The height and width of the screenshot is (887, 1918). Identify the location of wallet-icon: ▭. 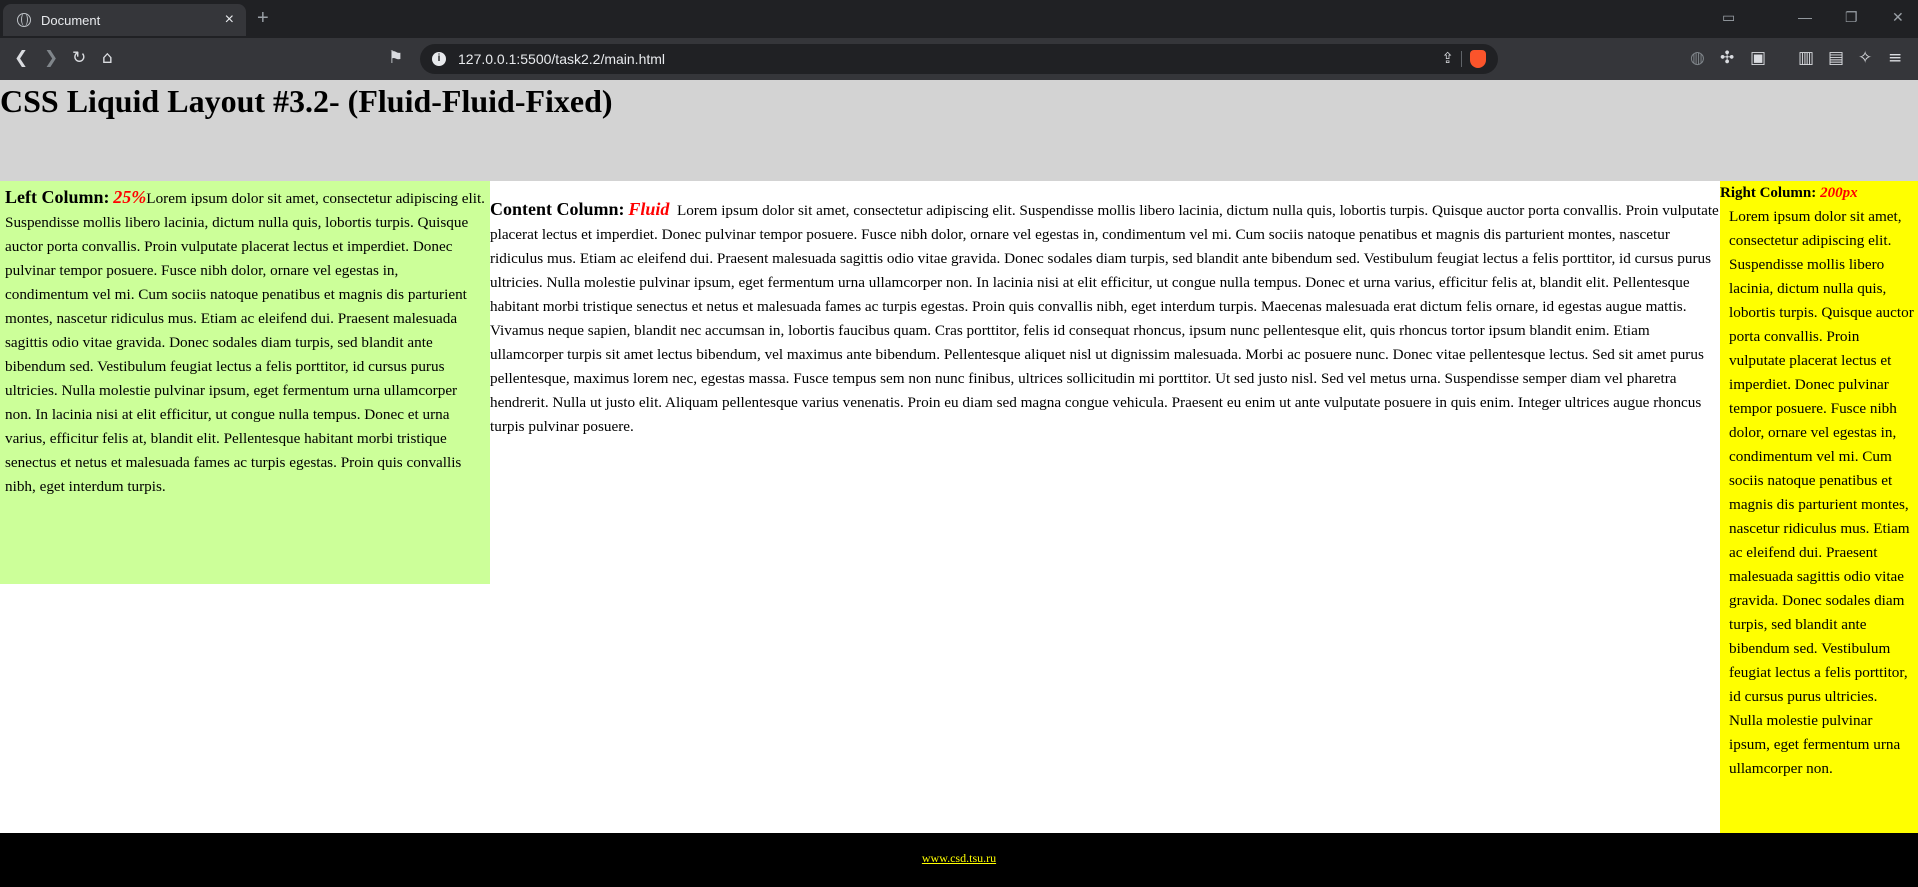
(1728, 17).